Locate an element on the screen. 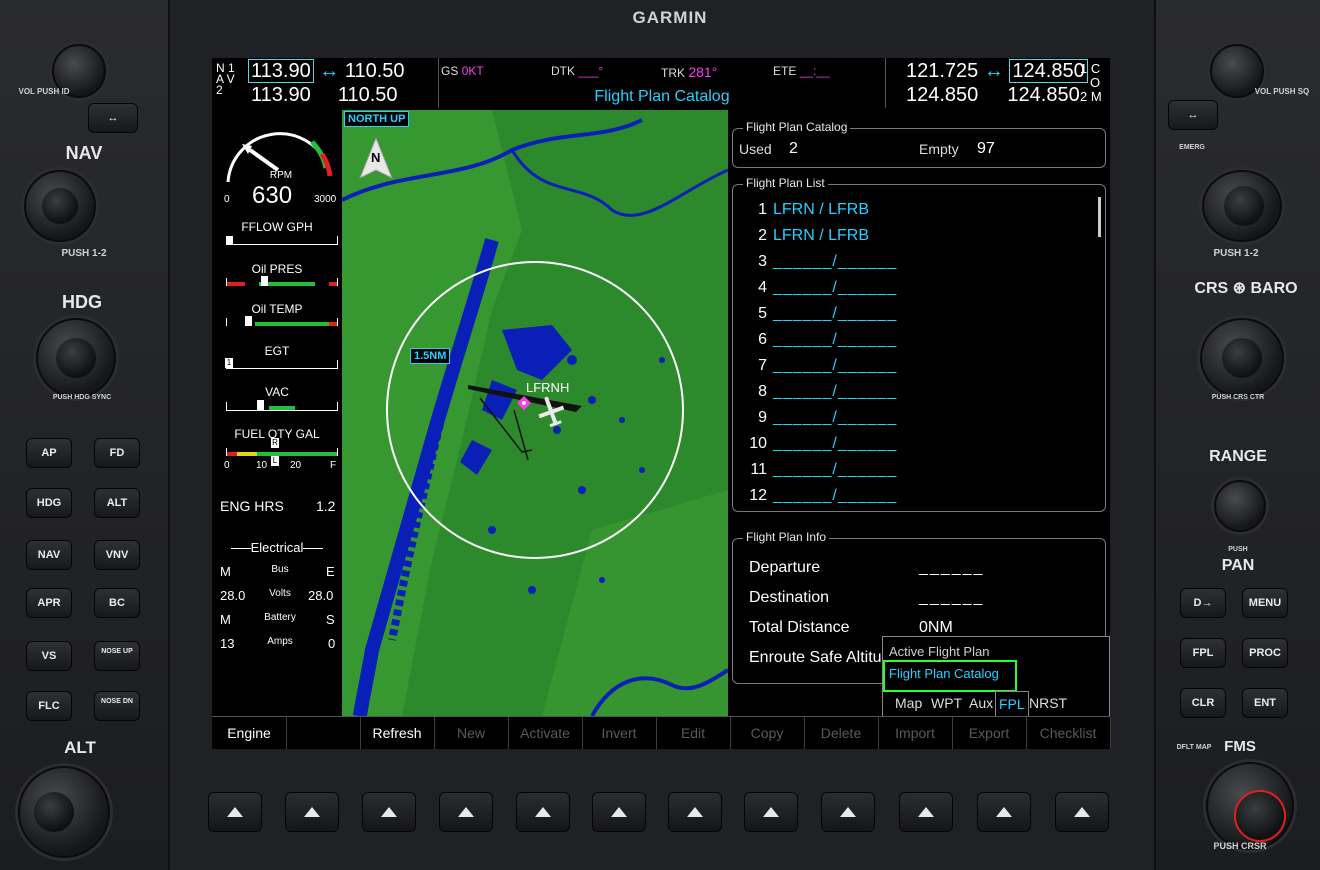  tab-nrst: NRST is located at coordinates (1048, 703).